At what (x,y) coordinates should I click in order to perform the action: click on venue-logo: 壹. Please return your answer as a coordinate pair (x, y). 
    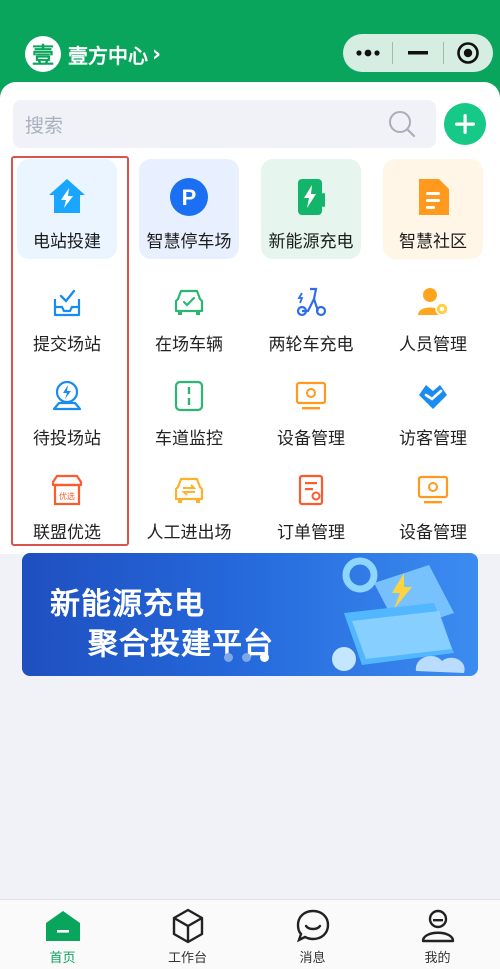
    Looking at the image, I should click on (43, 54).